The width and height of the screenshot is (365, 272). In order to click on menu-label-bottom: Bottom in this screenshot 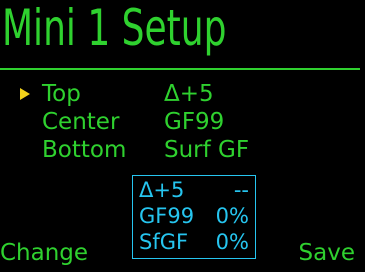, I will do `click(84, 150)`.